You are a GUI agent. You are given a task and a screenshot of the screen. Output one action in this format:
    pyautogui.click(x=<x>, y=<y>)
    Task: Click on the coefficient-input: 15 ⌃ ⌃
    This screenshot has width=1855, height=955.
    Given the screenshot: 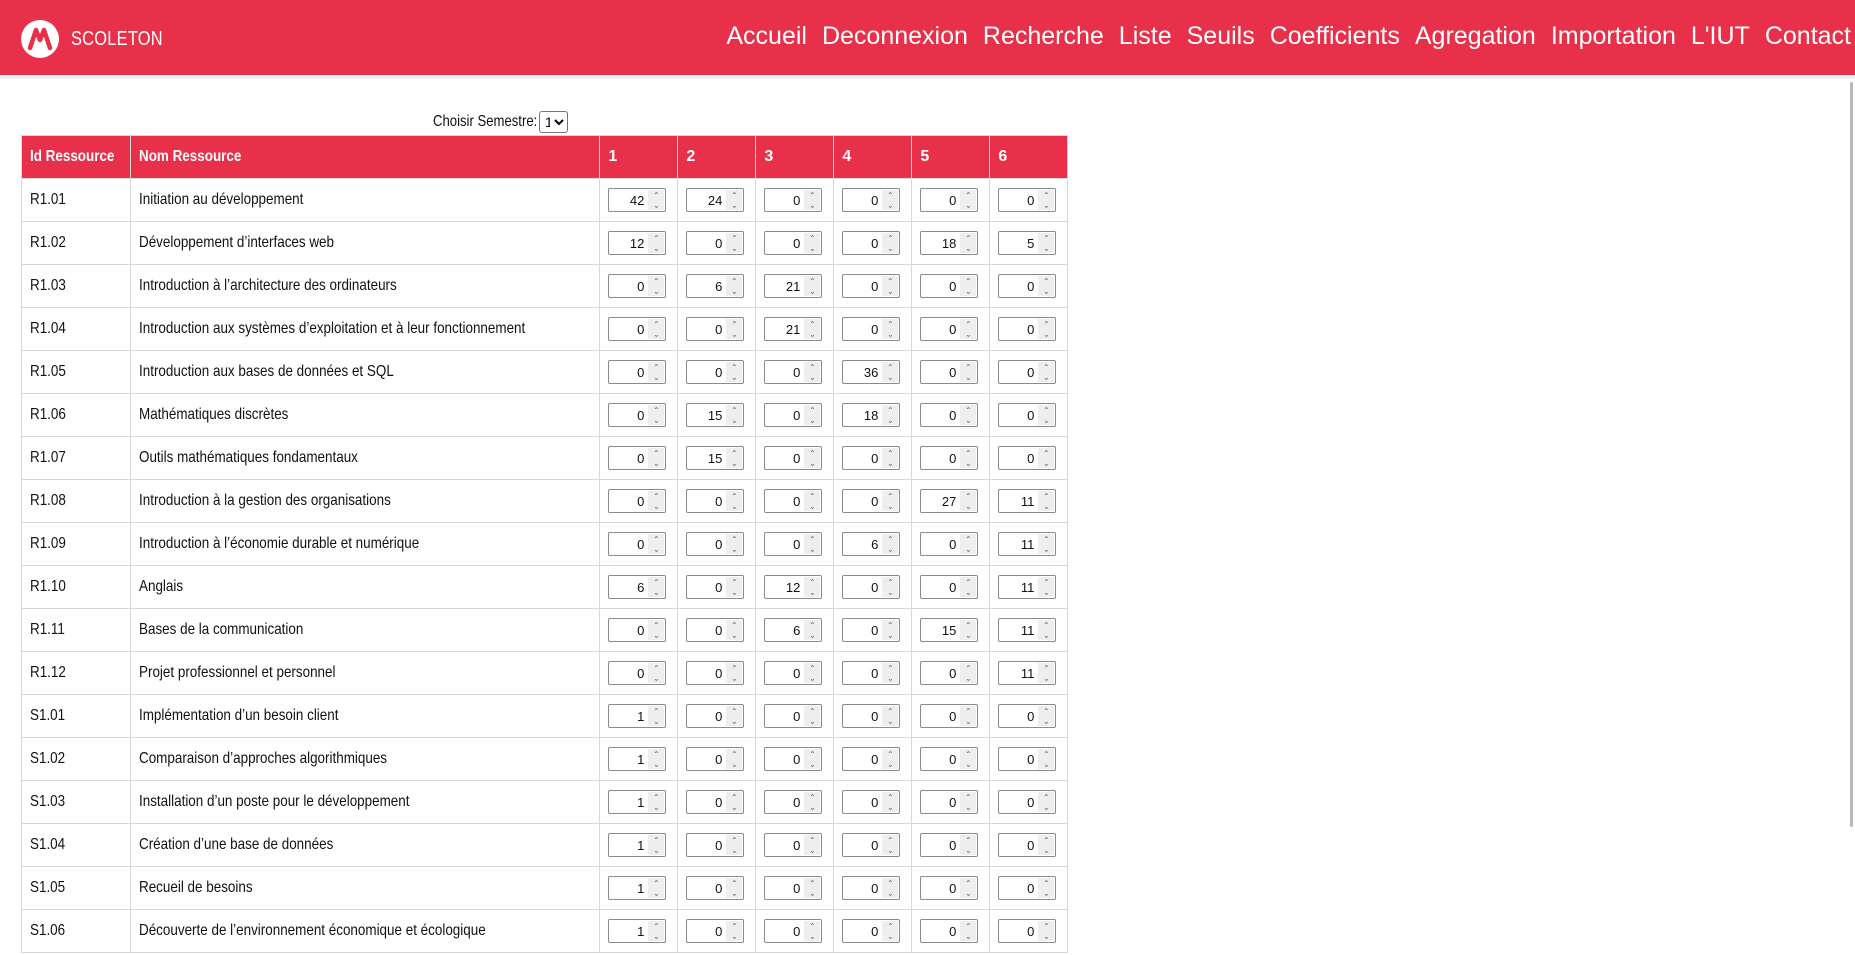 What is the action you would take?
    pyautogui.click(x=715, y=415)
    